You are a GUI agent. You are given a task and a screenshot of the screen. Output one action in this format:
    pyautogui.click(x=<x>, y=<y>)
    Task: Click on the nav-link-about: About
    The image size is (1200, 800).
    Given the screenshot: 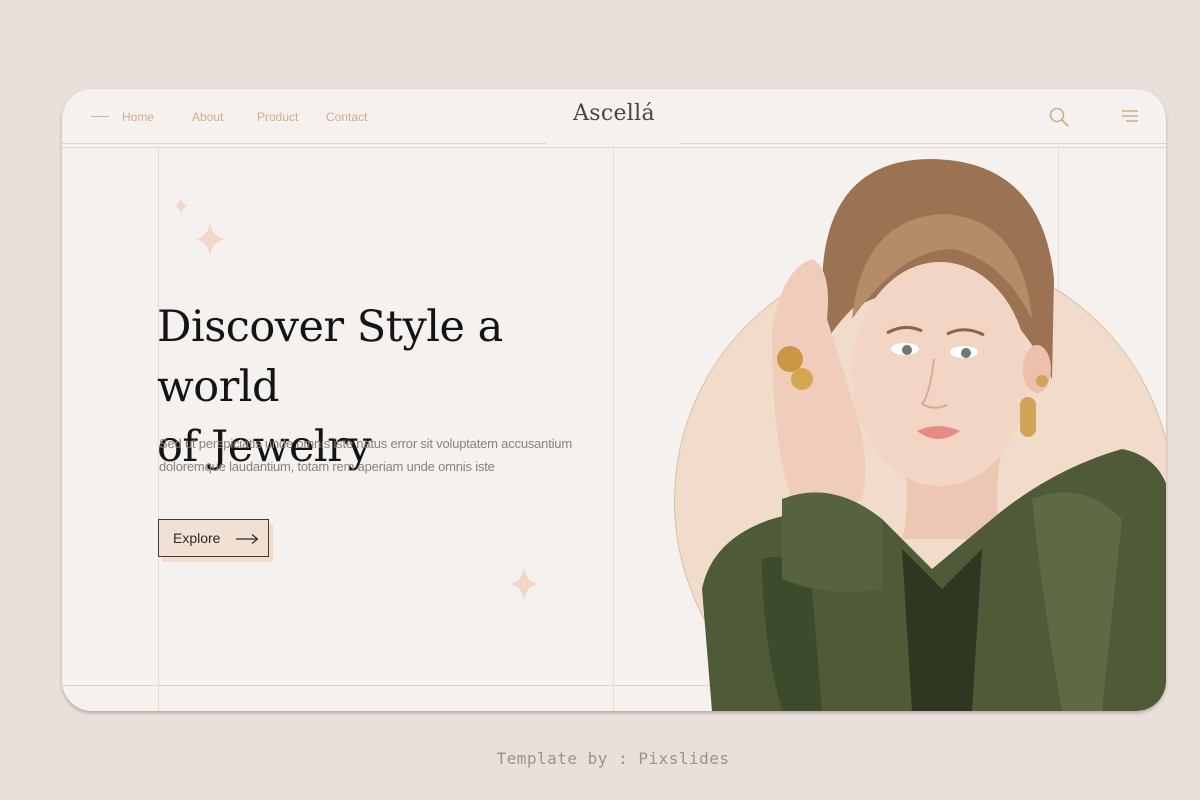 What is the action you would take?
    pyautogui.click(x=207, y=117)
    